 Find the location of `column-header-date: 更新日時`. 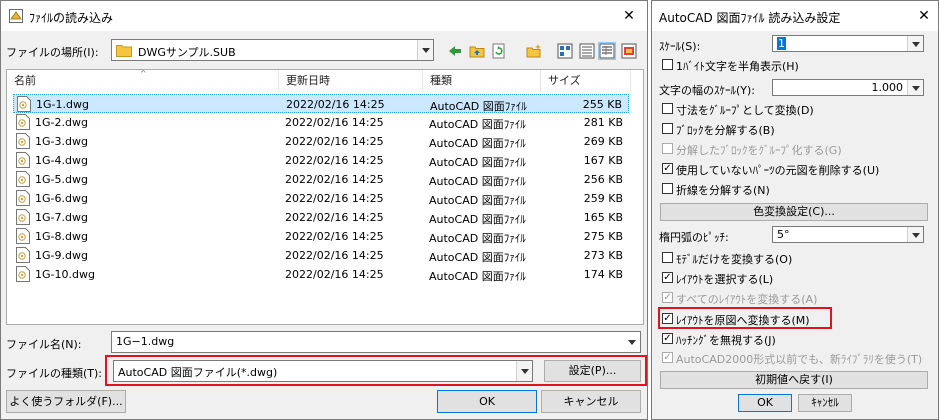

column-header-date: 更新日時 is located at coordinates (351, 81).